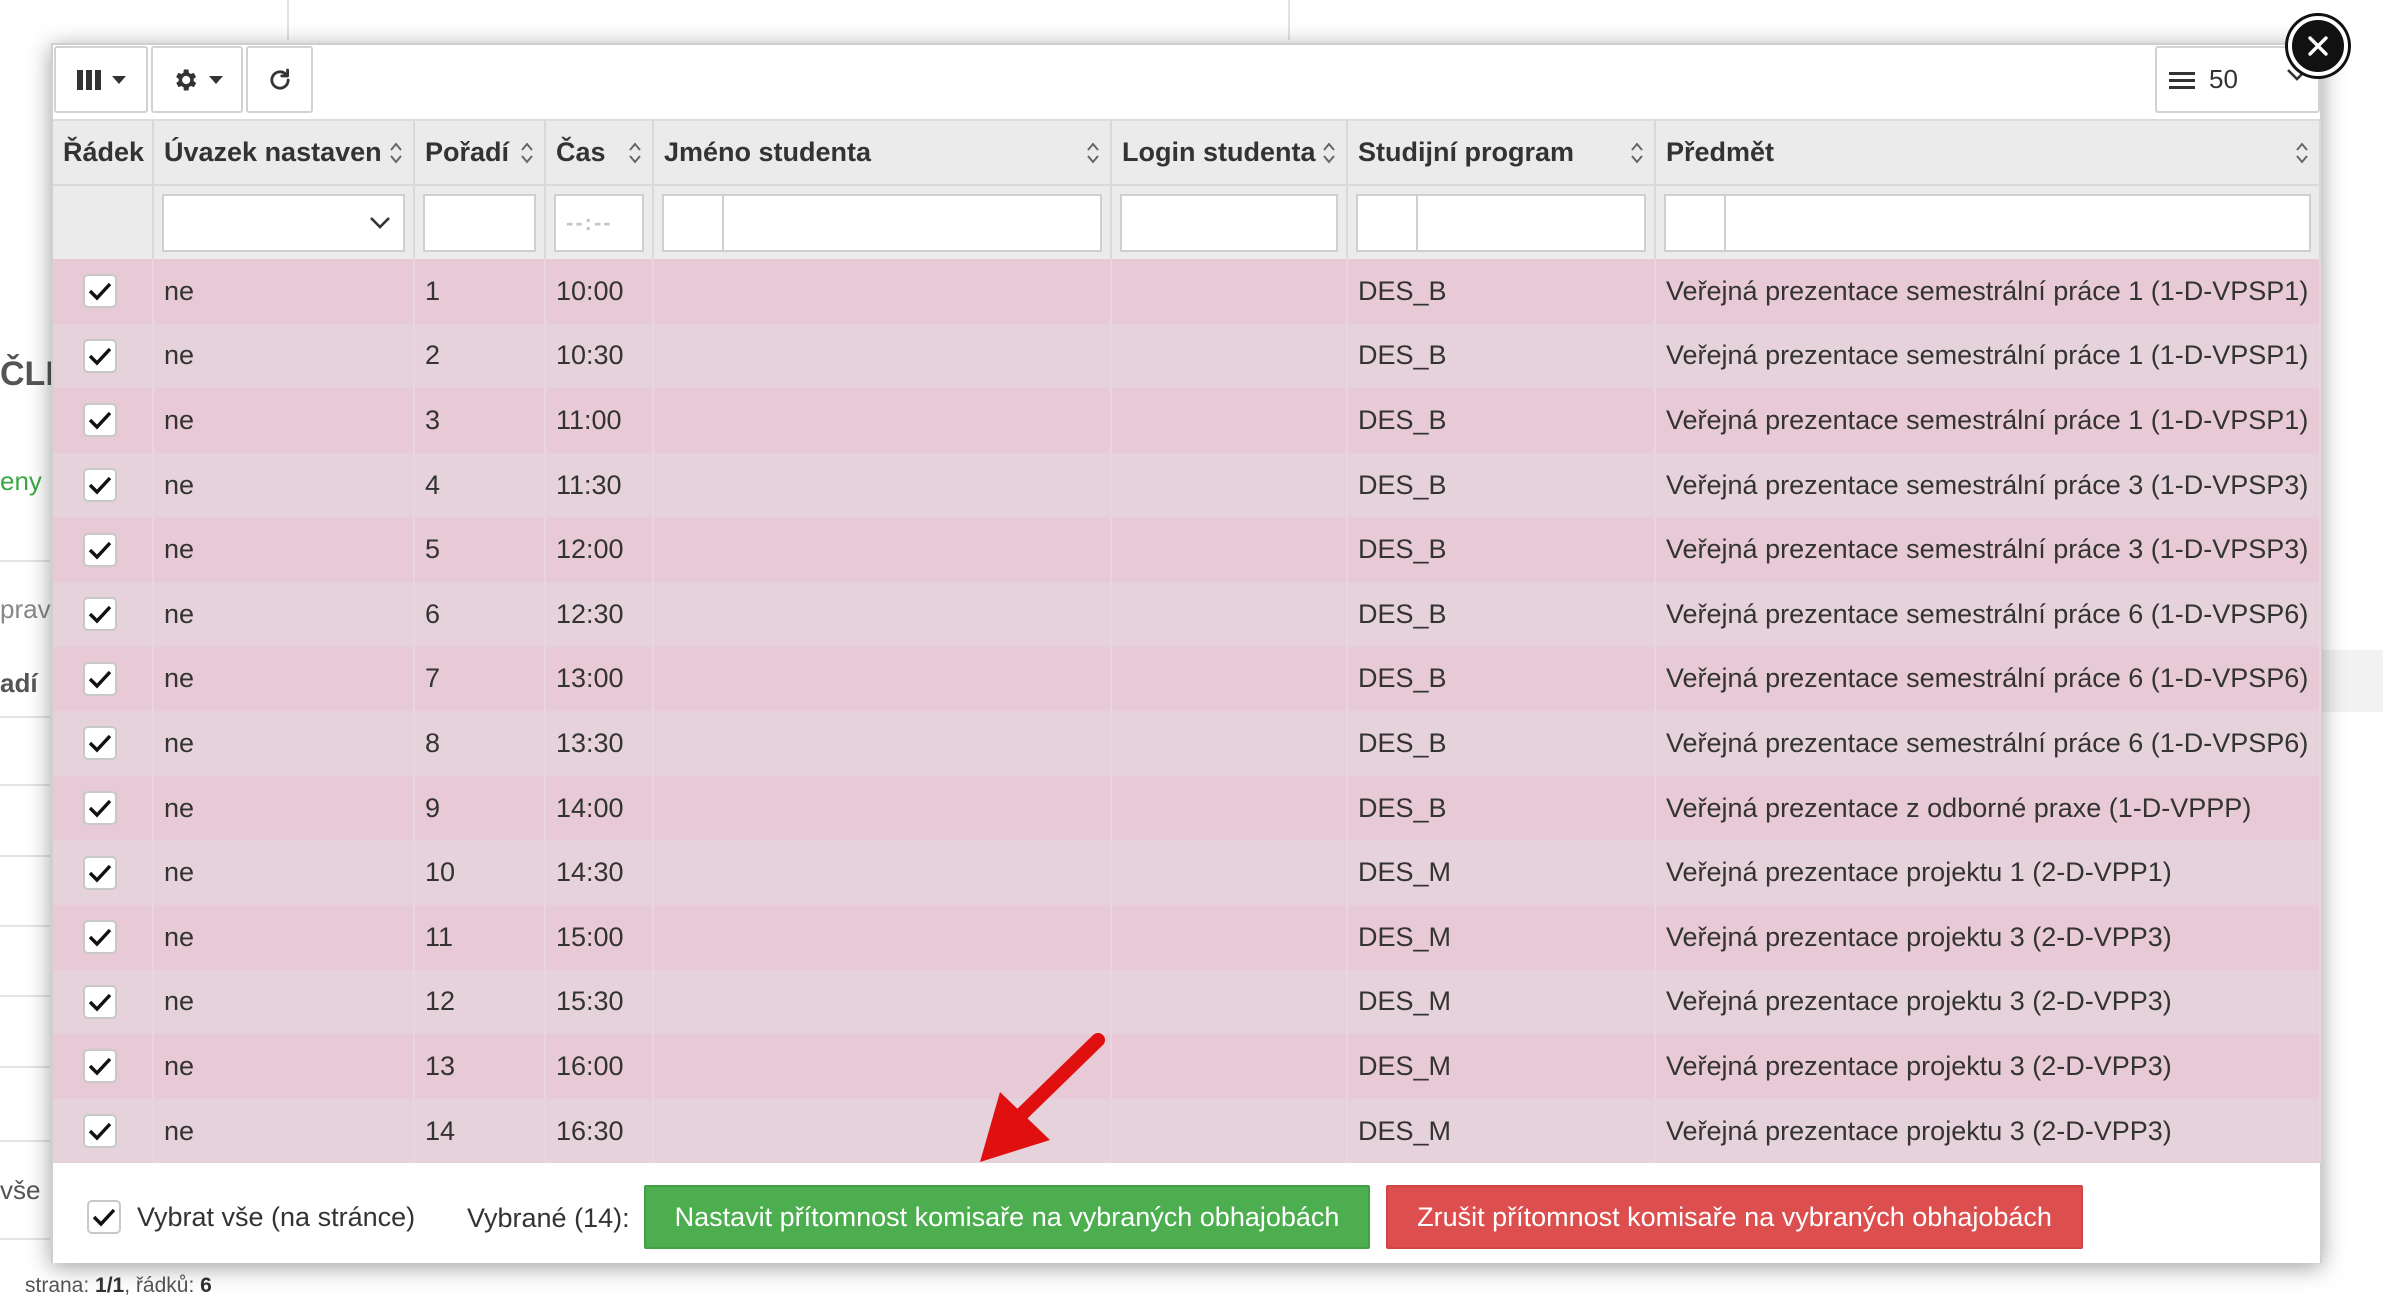  I want to click on filter-login-input, so click(1229, 222).